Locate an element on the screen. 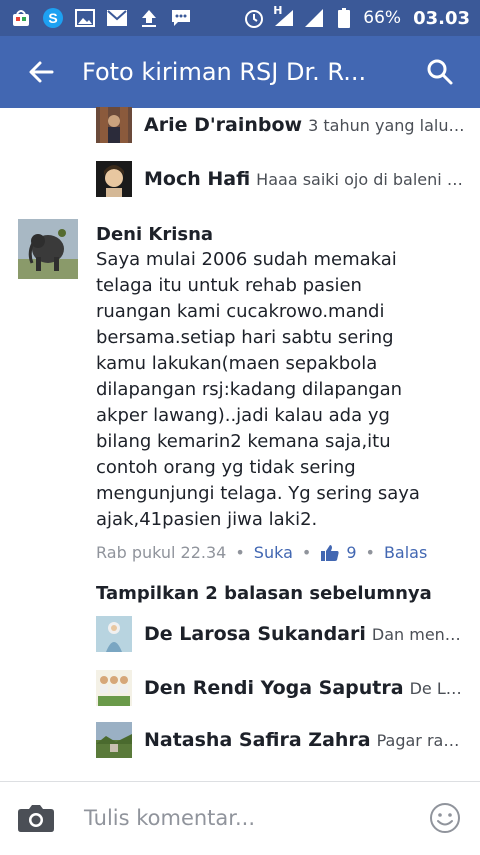 Image resolution: width=480 pixels, height=855 pixels. reply-author: De Larosa Sukandari is located at coordinates (255, 634).